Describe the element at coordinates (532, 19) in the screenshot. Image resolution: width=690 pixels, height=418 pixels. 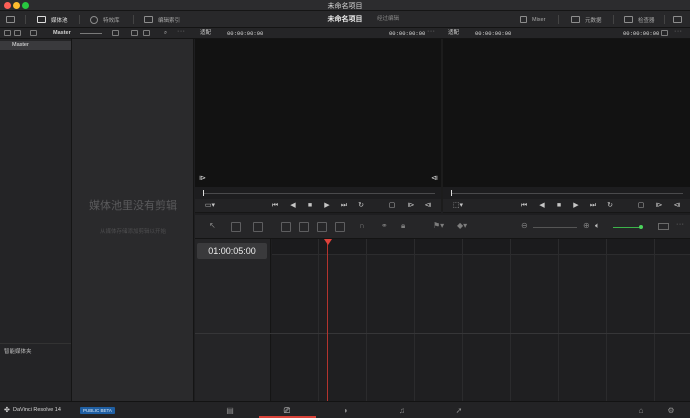
I see `mixer-button: Mixer` at that location.